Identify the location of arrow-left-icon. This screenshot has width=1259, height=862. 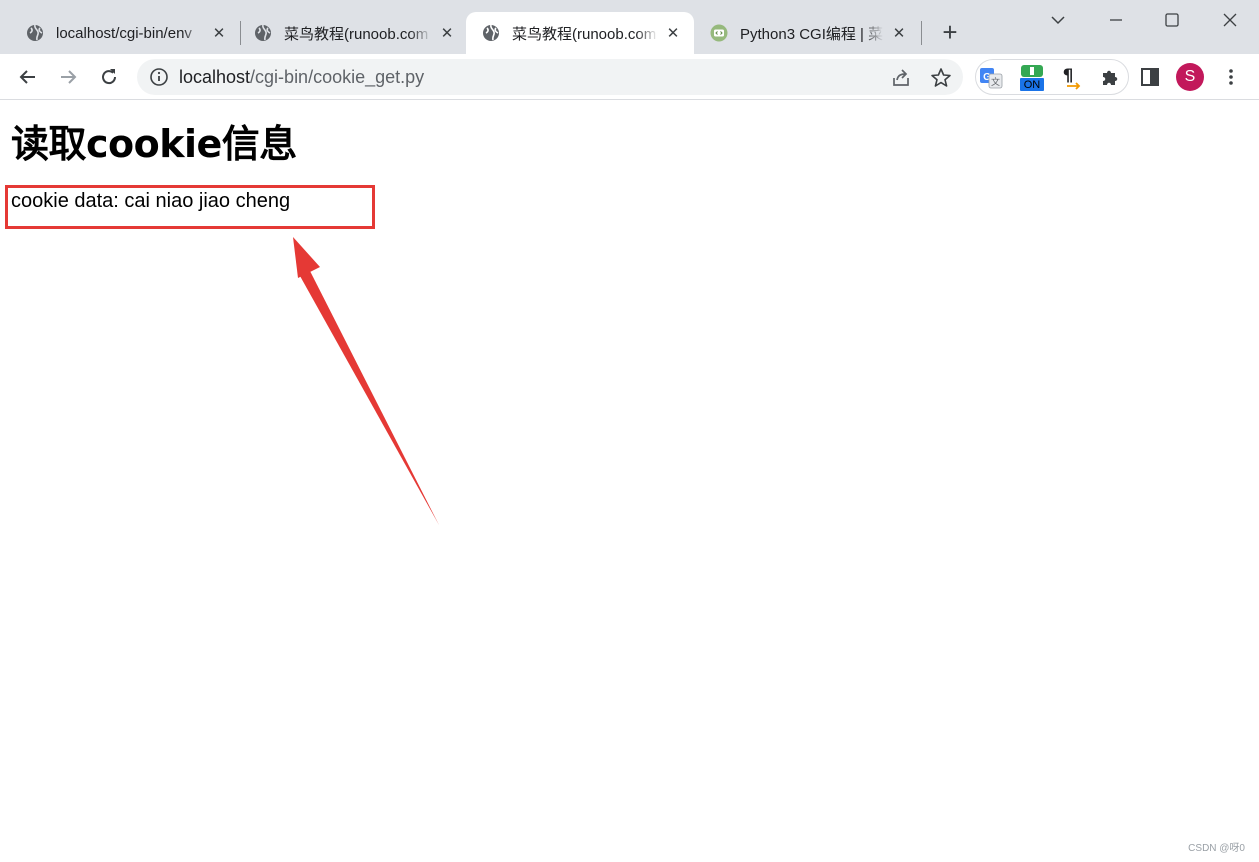
(27, 77).